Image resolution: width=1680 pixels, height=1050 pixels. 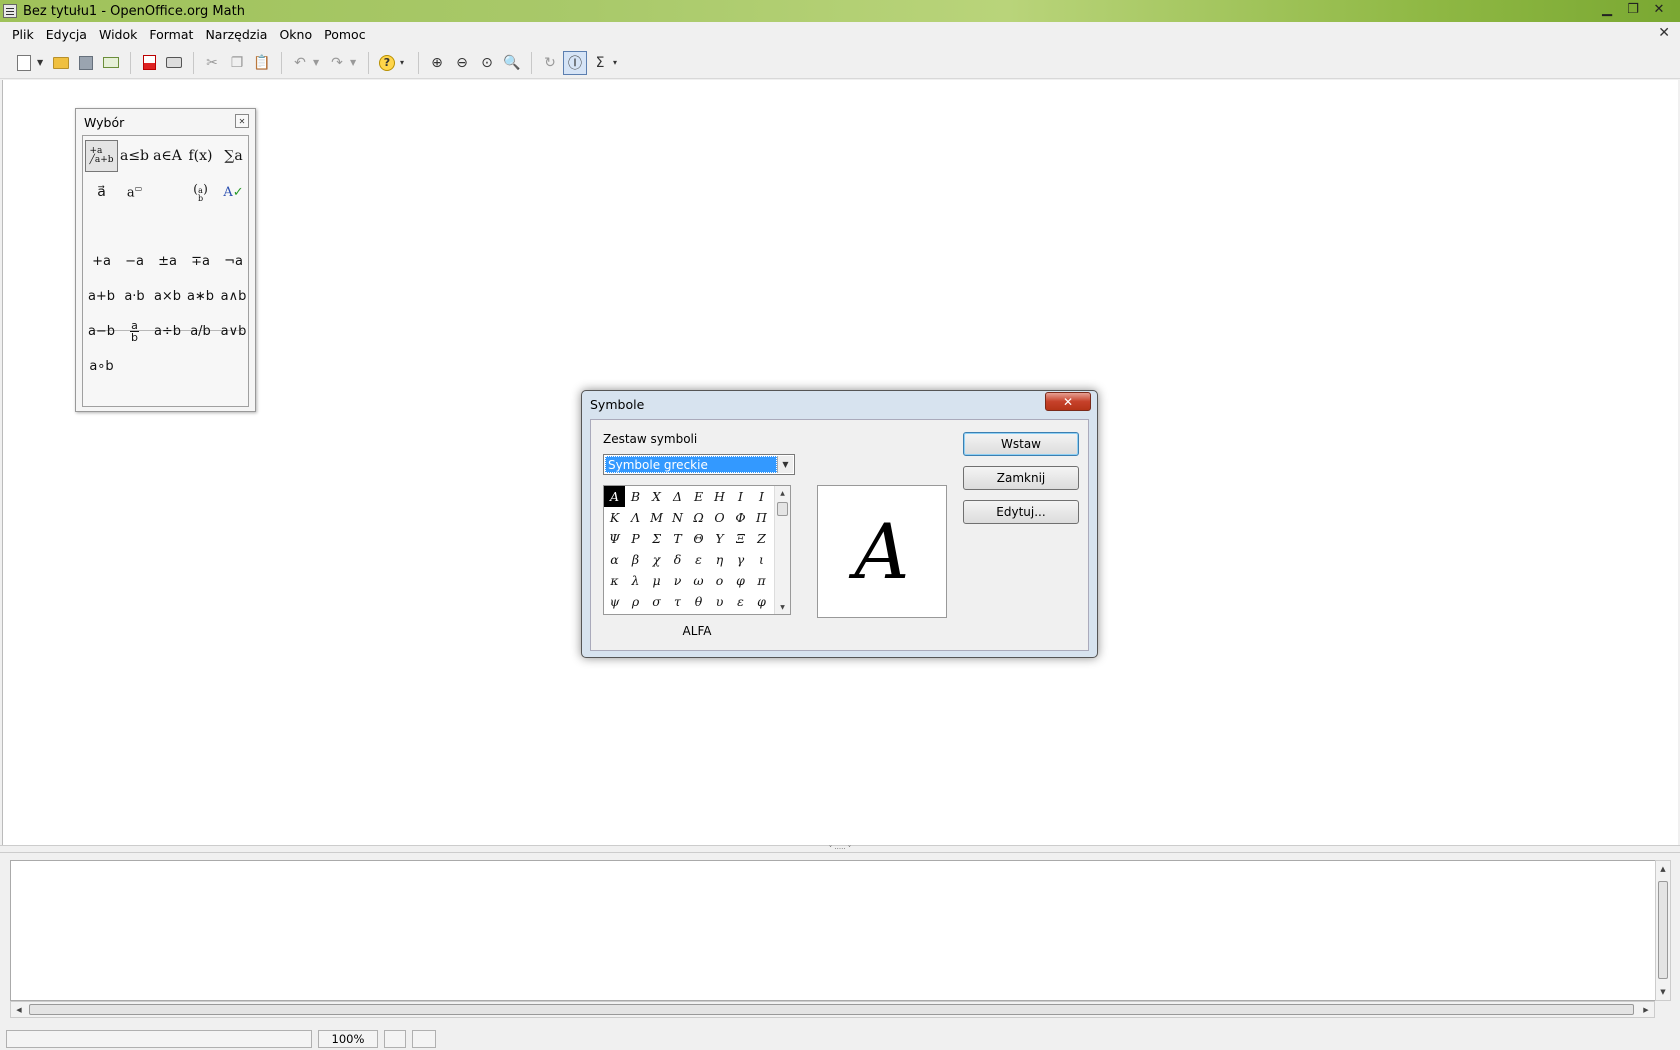 I want to click on insert-button: Wstaw, so click(x=1021, y=444).